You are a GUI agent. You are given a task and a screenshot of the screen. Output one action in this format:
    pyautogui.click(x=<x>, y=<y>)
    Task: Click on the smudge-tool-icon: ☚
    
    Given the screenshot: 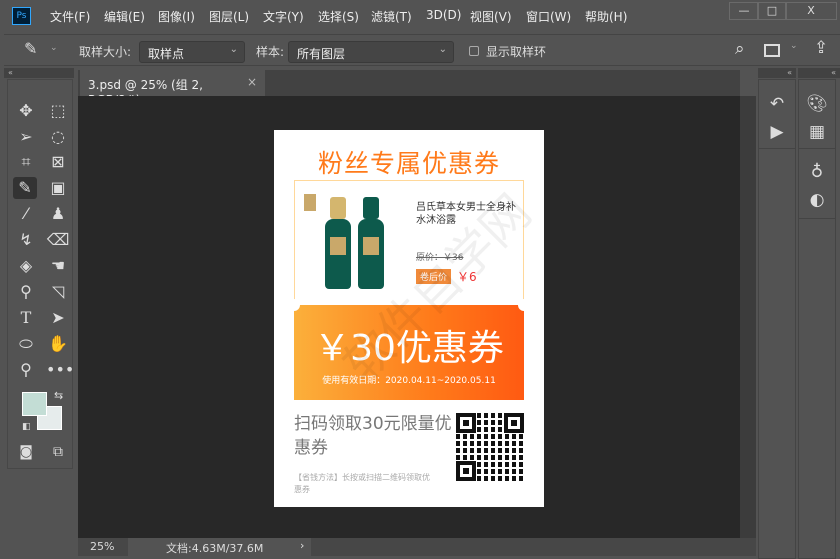 What is the action you would take?
    pyautogui.click(x=58, y=266)
    